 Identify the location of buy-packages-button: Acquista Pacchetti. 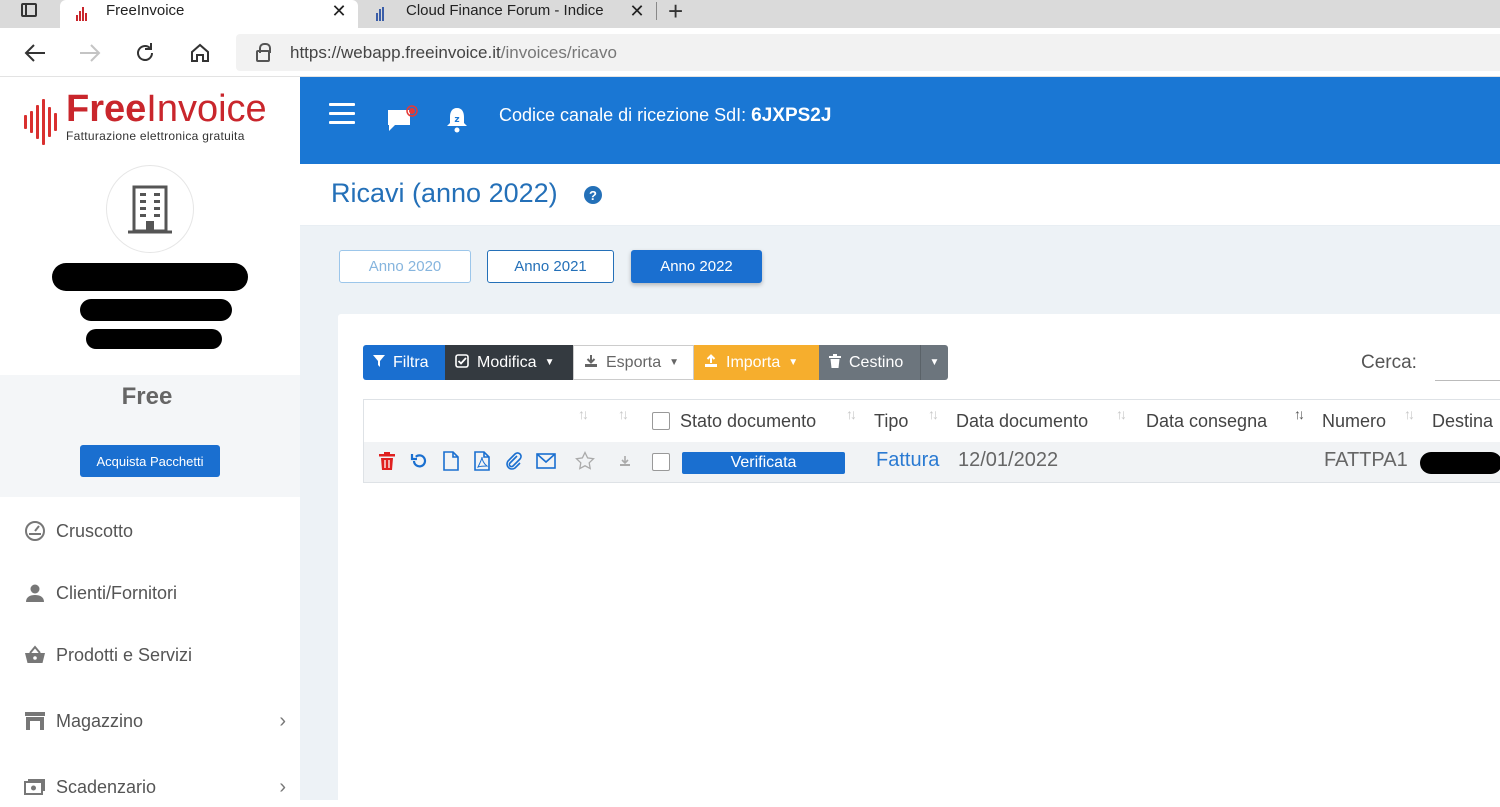
(150, 461).